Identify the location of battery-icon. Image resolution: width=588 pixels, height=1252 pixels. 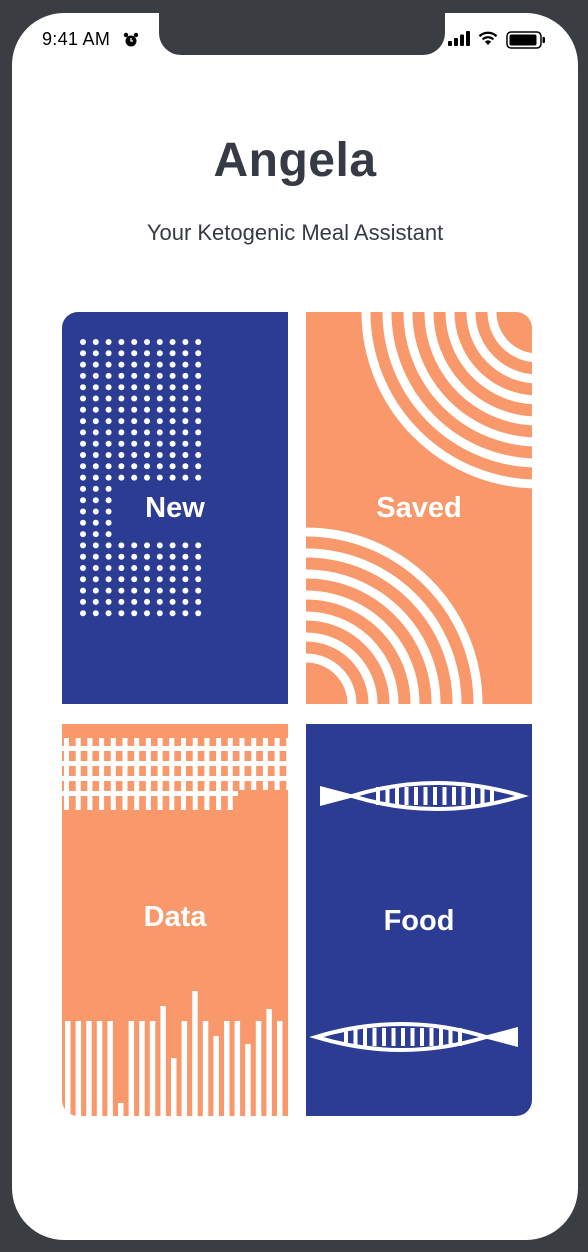
(525, 40).